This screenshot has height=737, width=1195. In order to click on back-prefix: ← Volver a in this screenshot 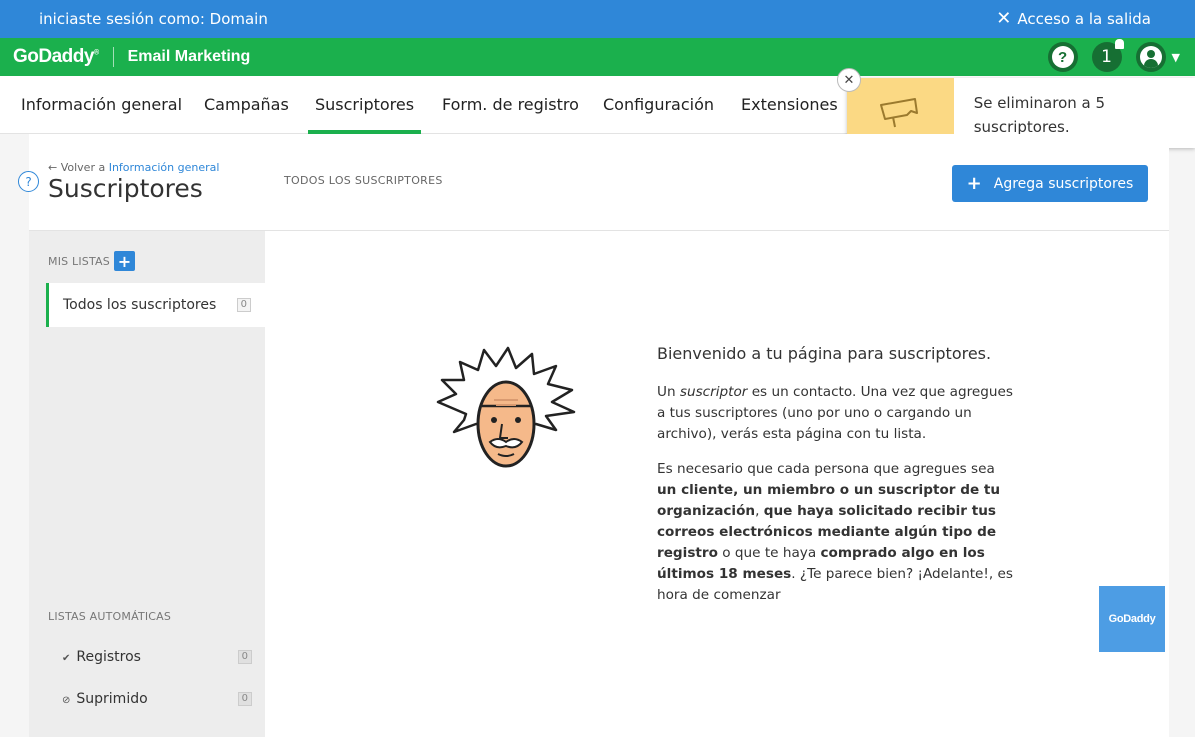, I will do `click(78, 167)`.